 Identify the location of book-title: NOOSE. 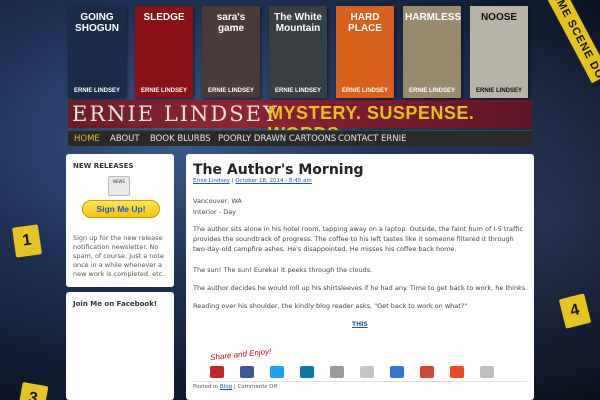
(499, 17).